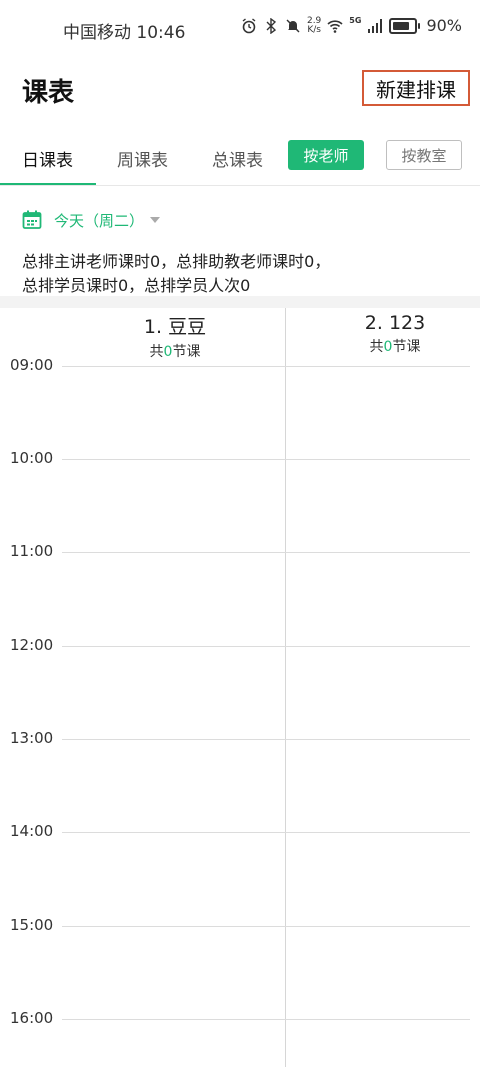 The height and width of the screenshot is (1067, 480). I want to click on tab-weekly: 周课表, so click(142, 158).